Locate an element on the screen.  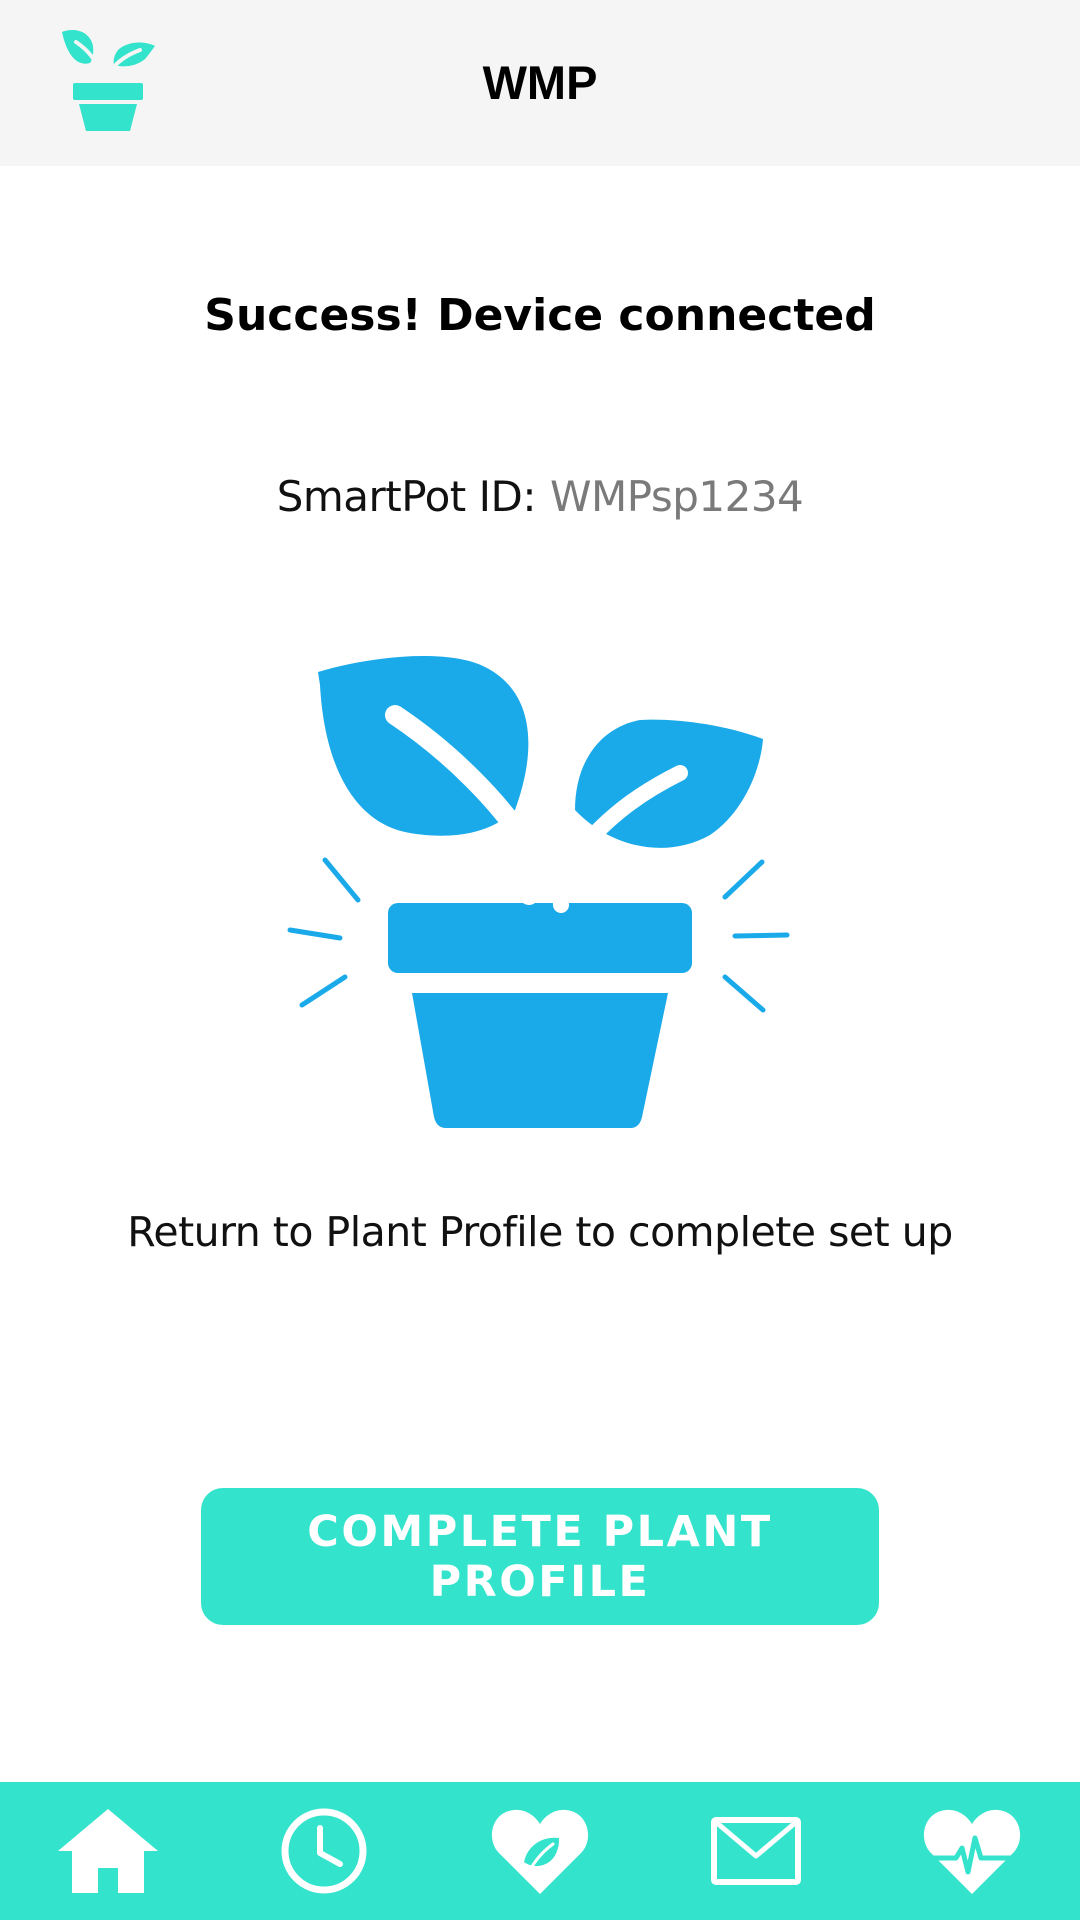
home-icon is located at coordinates (108, 1851).